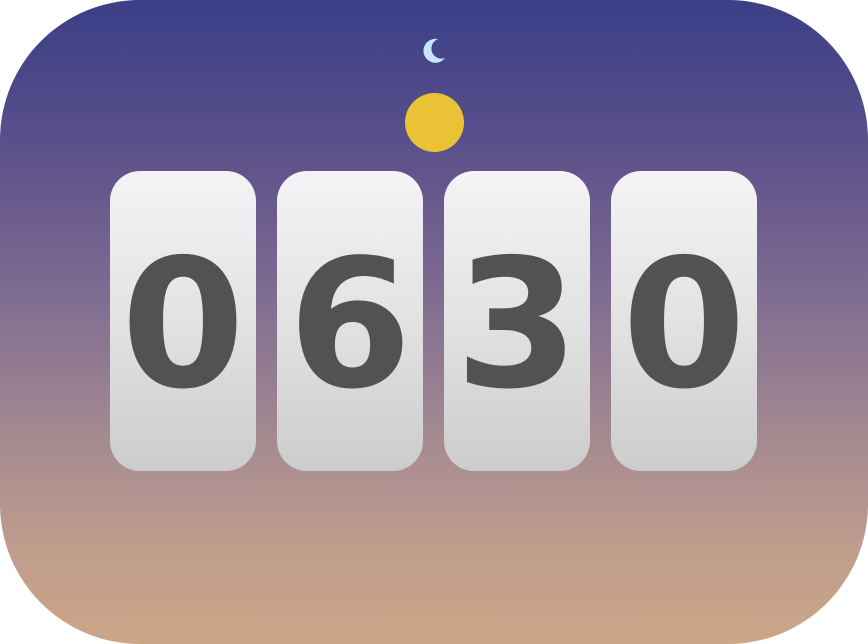  I want to click on moon-icon, so click(434, 50).